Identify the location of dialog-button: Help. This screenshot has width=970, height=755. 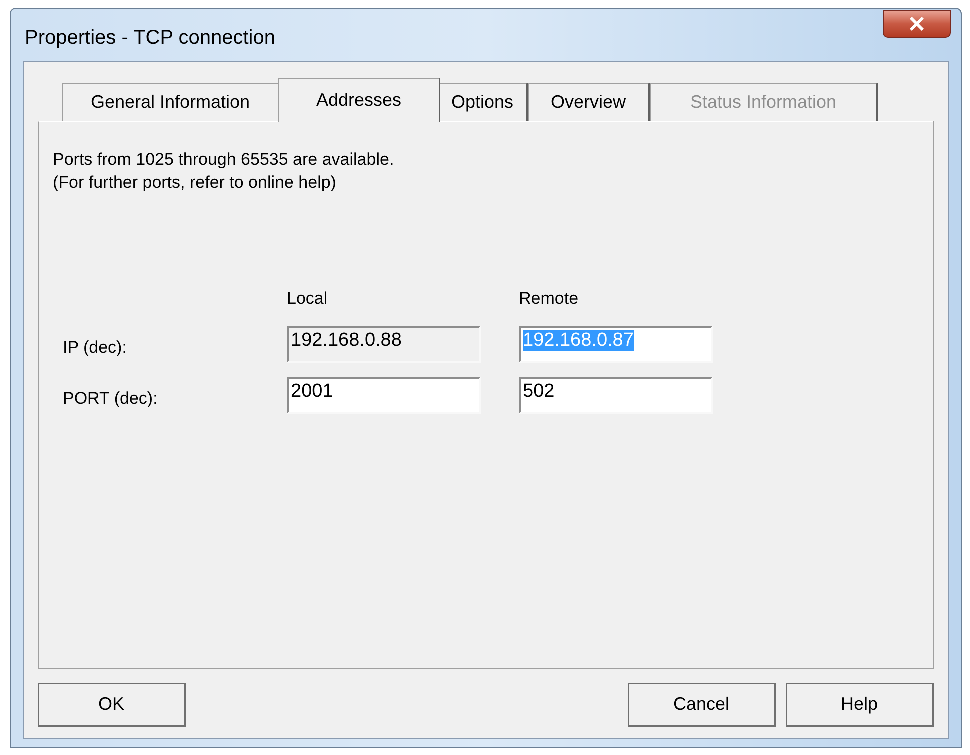
(860, 705).